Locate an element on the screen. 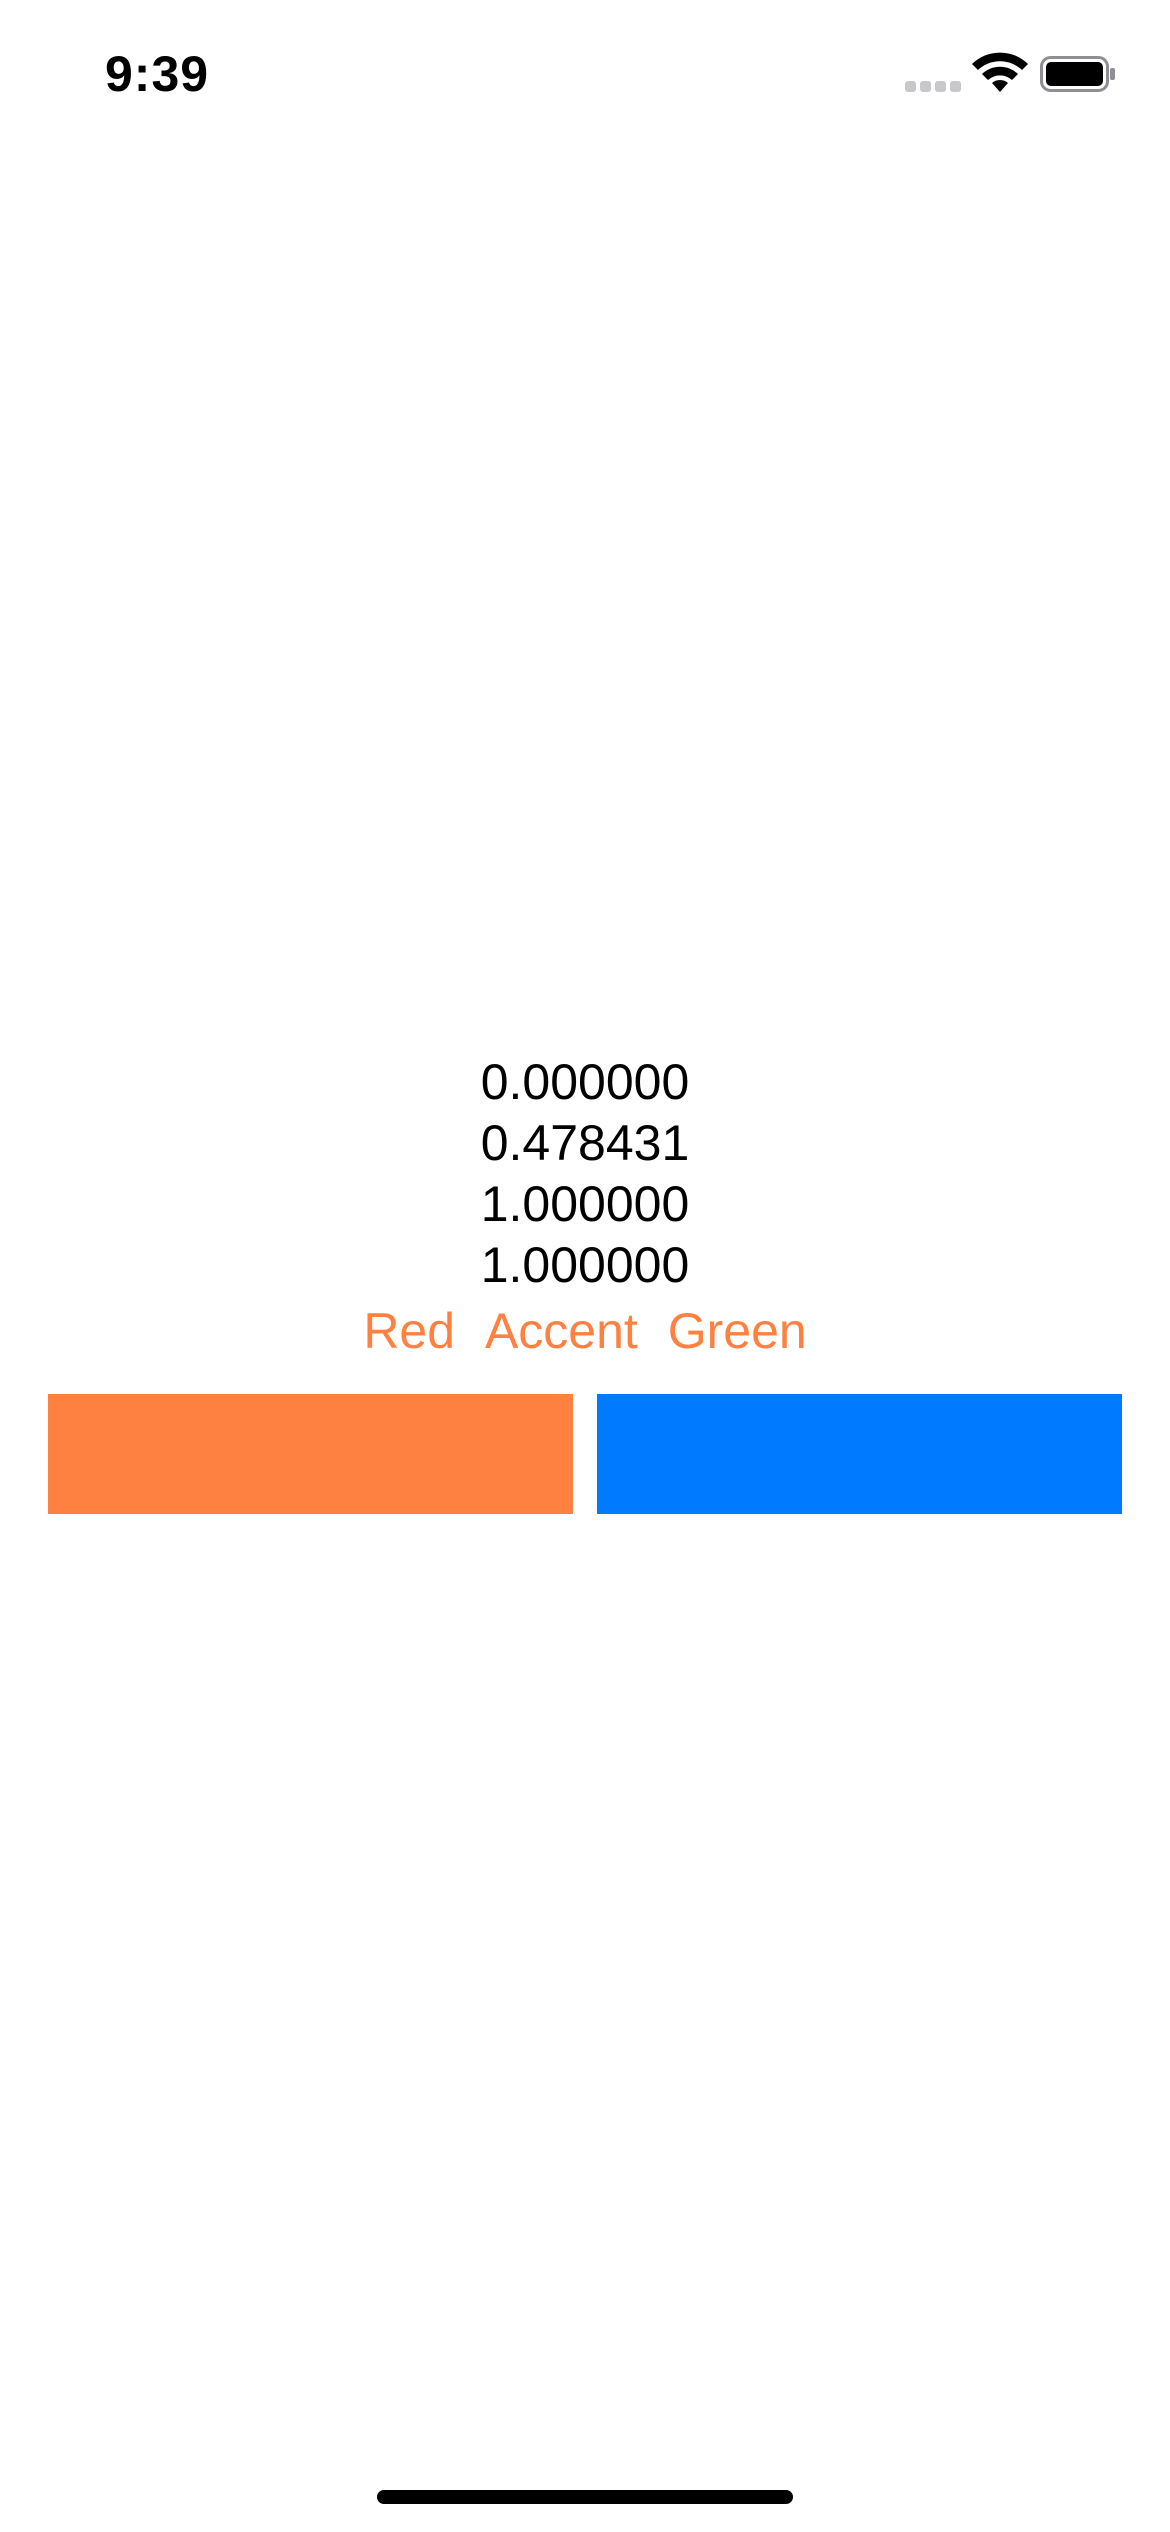 This screenshot has height=2532, width=1170. orange-color-swatch is located at coordinates (310, 1454).